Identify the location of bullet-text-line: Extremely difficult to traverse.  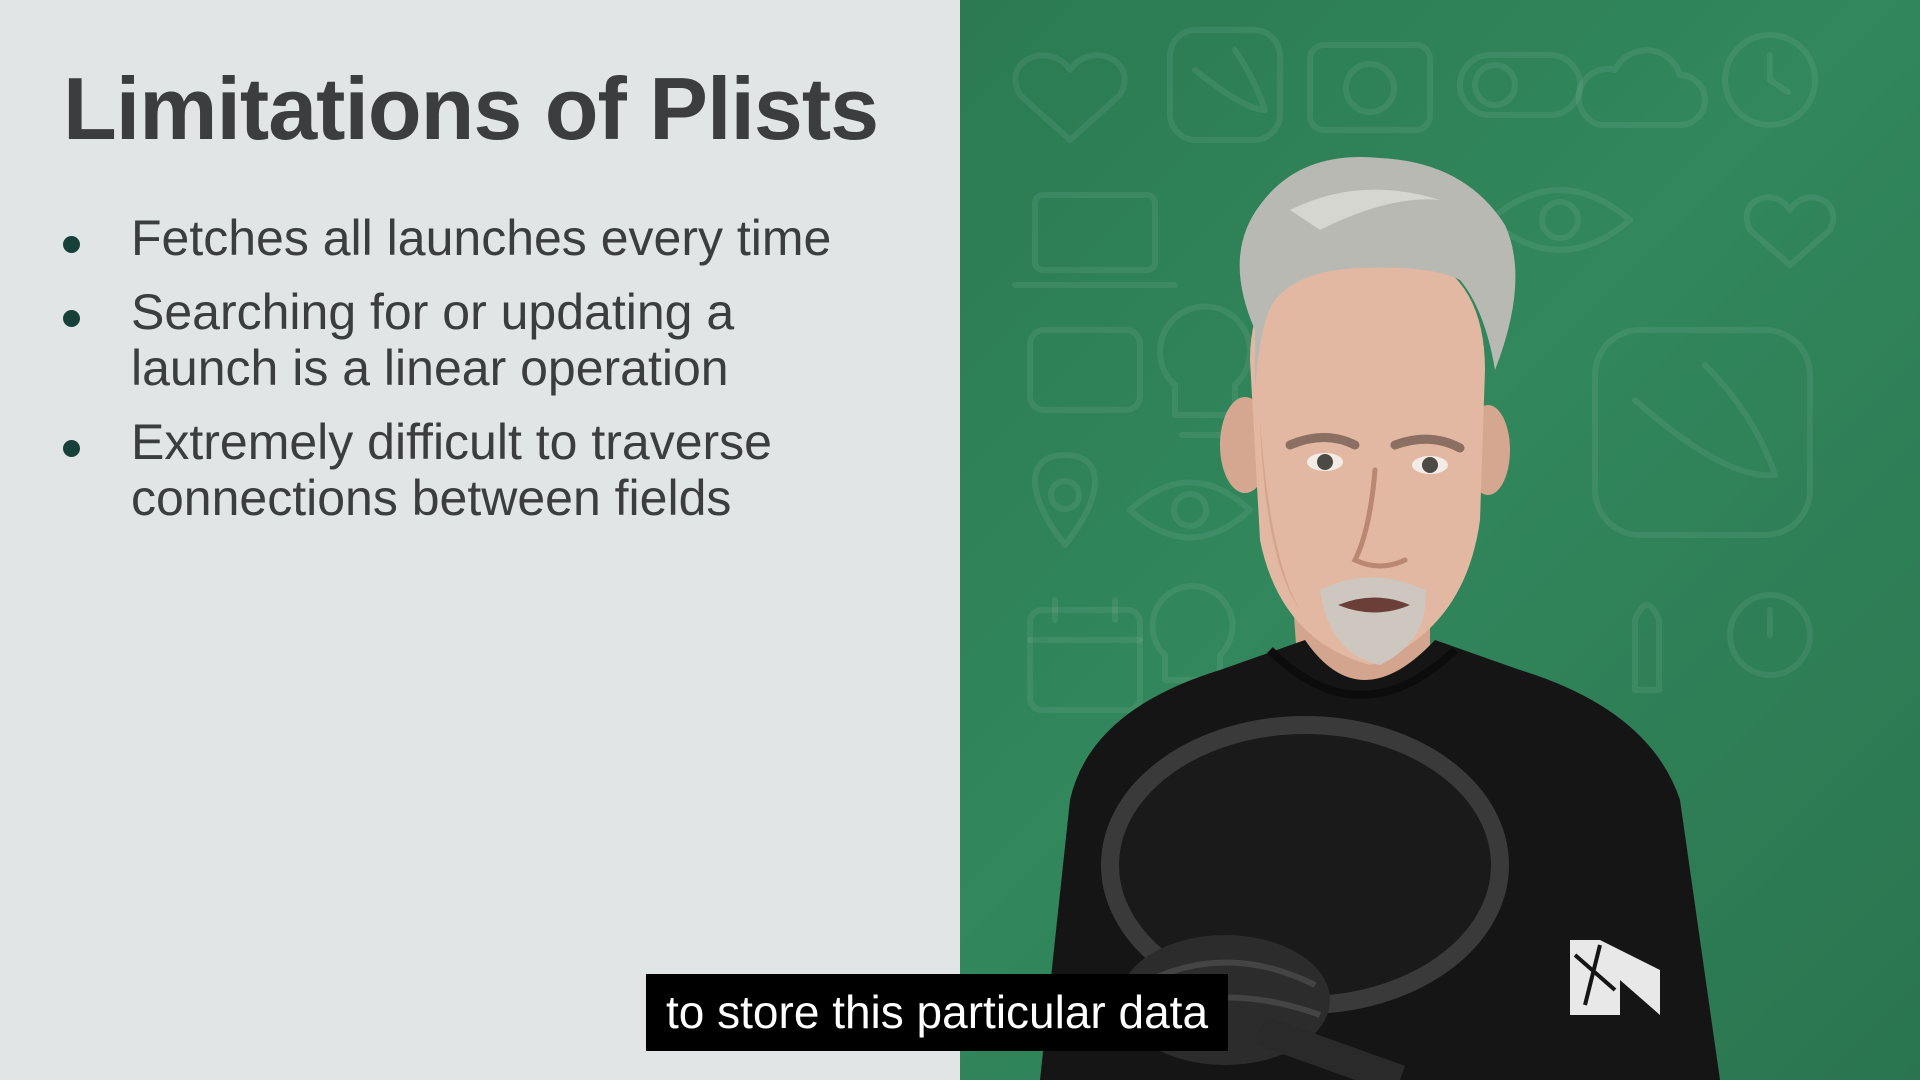
(451, 442).